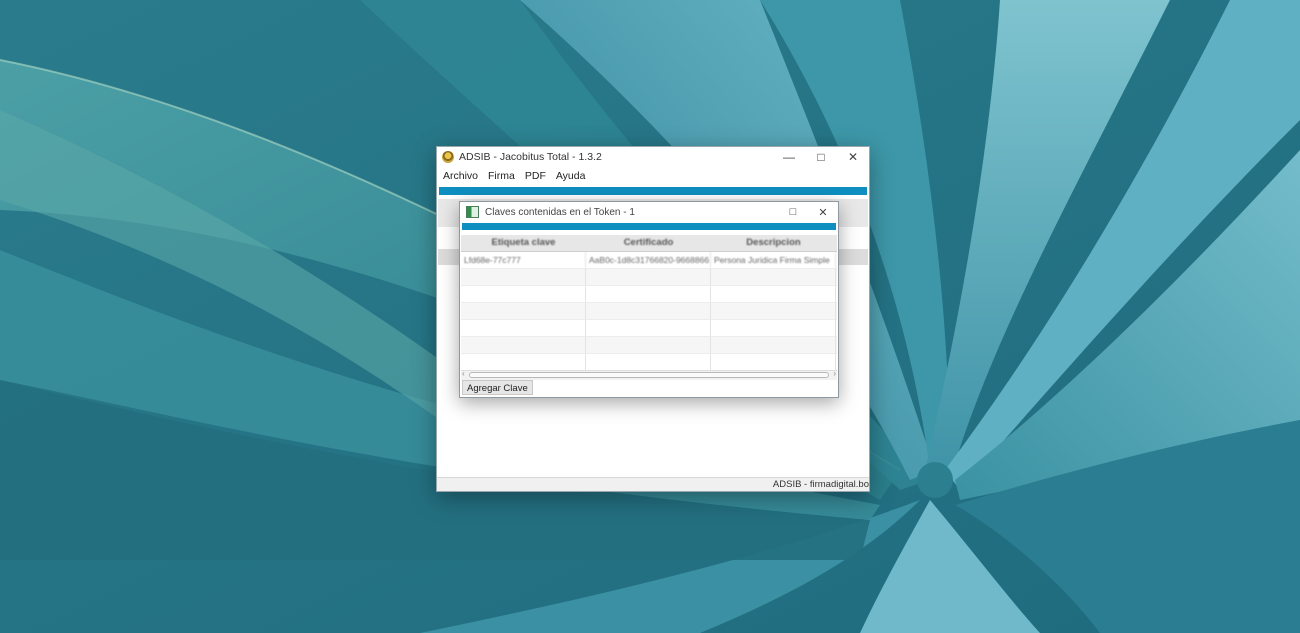 The height and width of the screenshot is (633, 1300). I want to click on menubar: Archivo Firma PDF Ayuda, so click(653, 176).